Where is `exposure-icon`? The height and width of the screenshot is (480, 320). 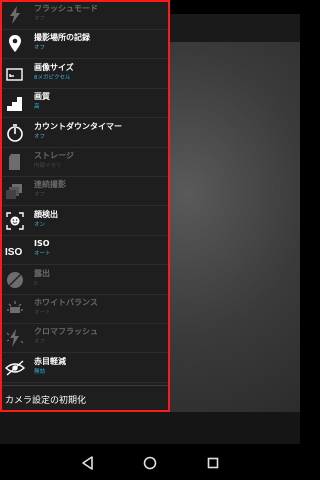
exposure-icon is located at coordinates (15, 280).